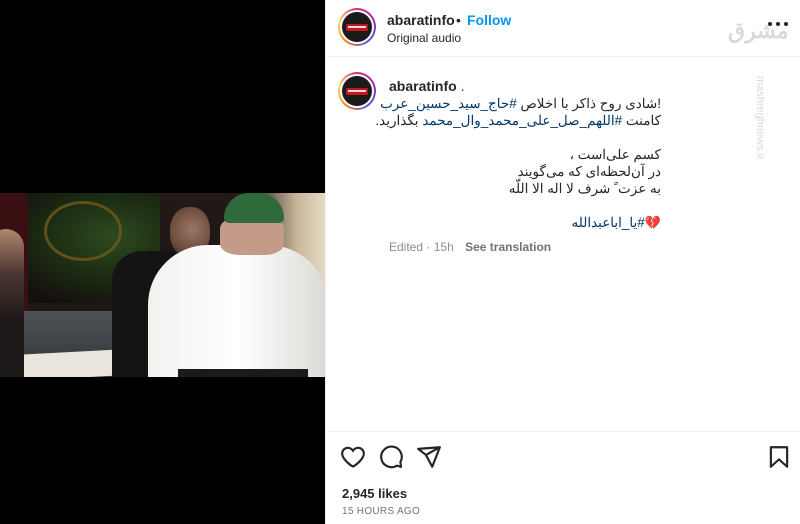  Describe the element at coordinates (563, 477) in the screenshot. I see `action-bar: 2,945 likes 15 HOURS AGO` at that location.